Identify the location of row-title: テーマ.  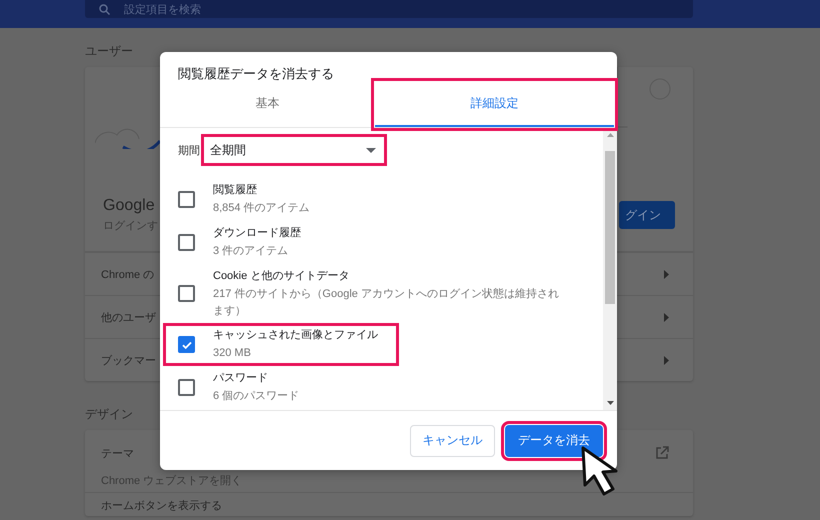
(118, 454).